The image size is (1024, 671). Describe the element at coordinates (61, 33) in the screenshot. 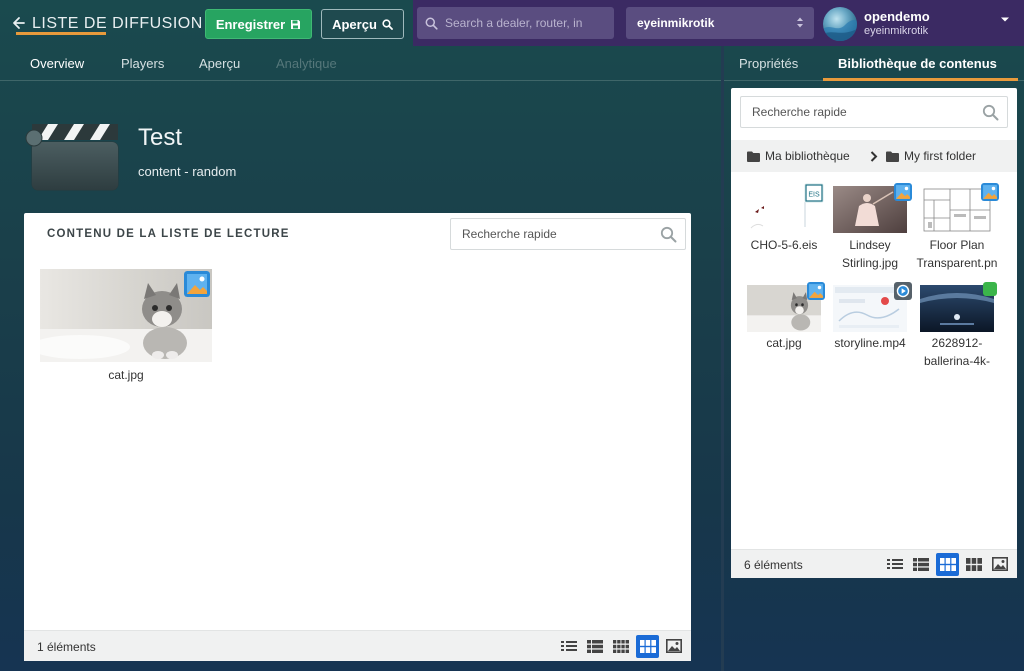

I see `active-tab-underline` at that location.